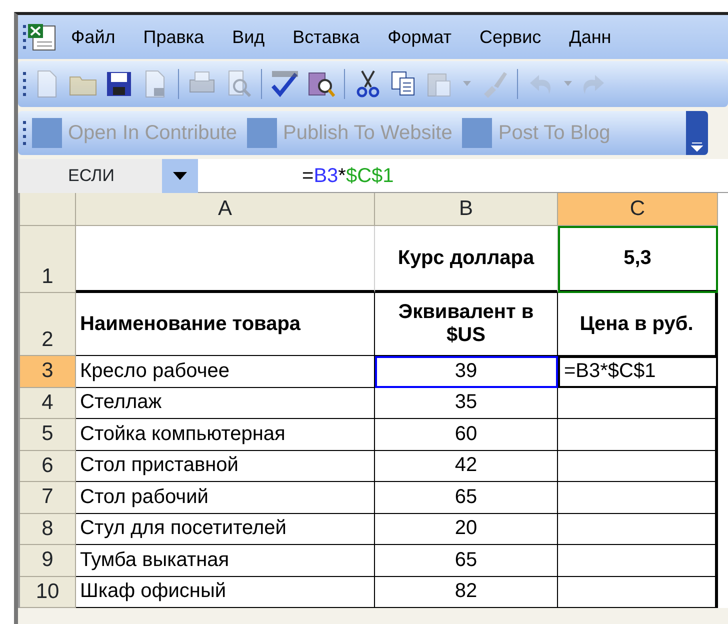 The image size is (728, 624). Describe the element at coordinates (93, 37) in the screenshot. I see `menu-item: Файл` at that location.